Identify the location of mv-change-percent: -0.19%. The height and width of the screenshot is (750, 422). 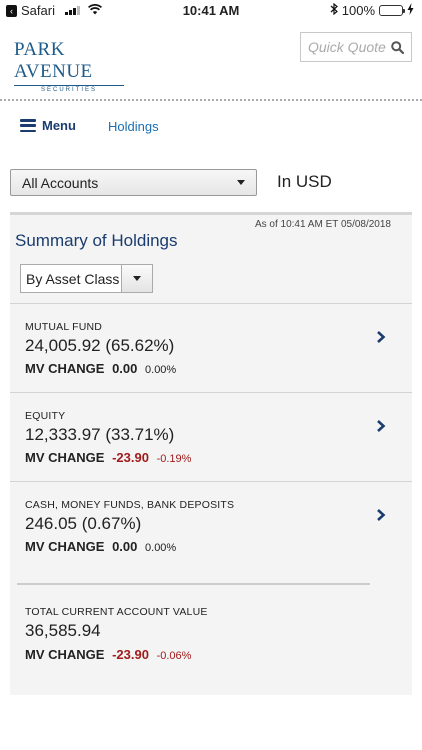
(174, 459).